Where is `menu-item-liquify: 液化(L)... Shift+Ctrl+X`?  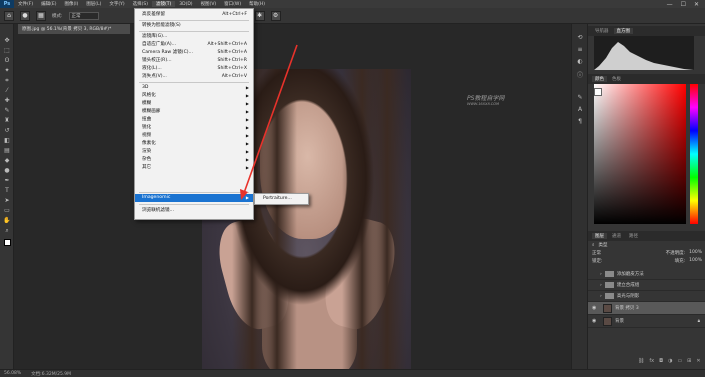
menu-item-liquify: 液化(L)... Shift+Ctrl+X is located at coordinates (194, 69).